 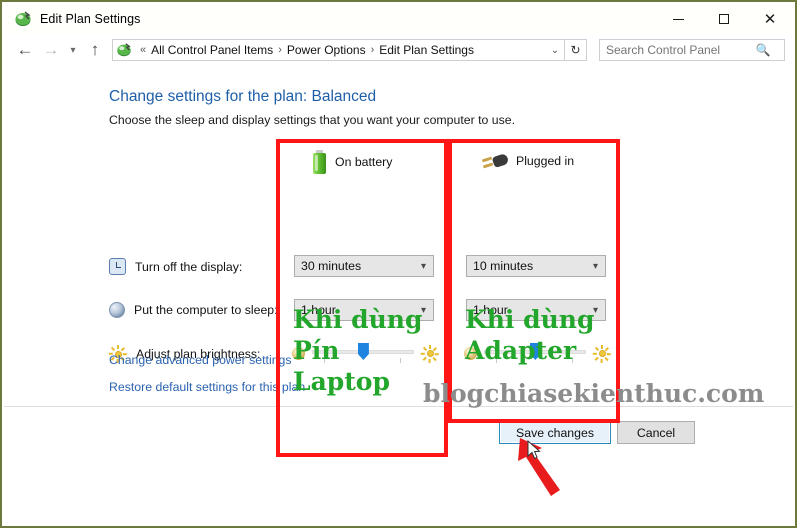 I want to click on window-controls: ✕, so click(x=724, y=19).